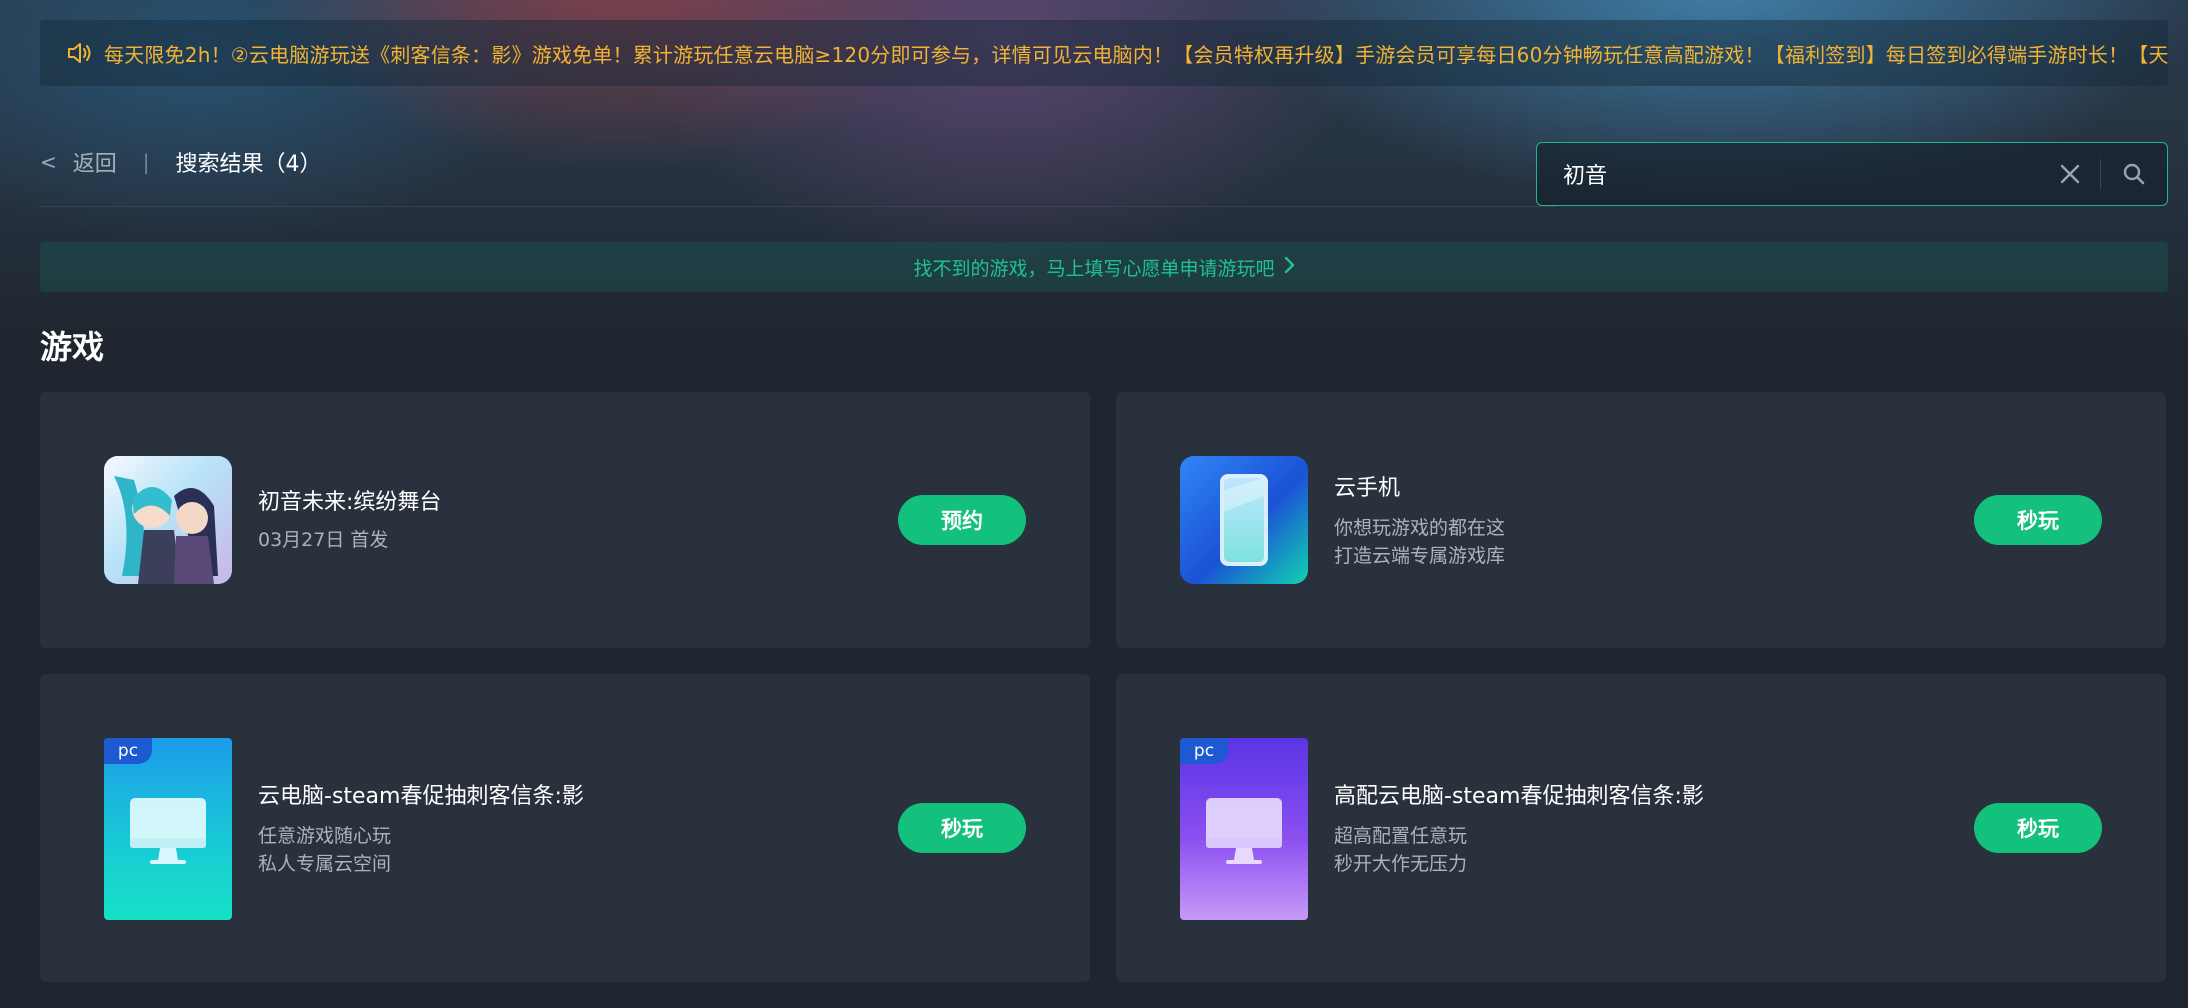 The width and height of the screenshot is (2188, 1008). Describe the element at coordinates (48, 162) in the screenshot. I see `chevron-left-icon: <` at that location.